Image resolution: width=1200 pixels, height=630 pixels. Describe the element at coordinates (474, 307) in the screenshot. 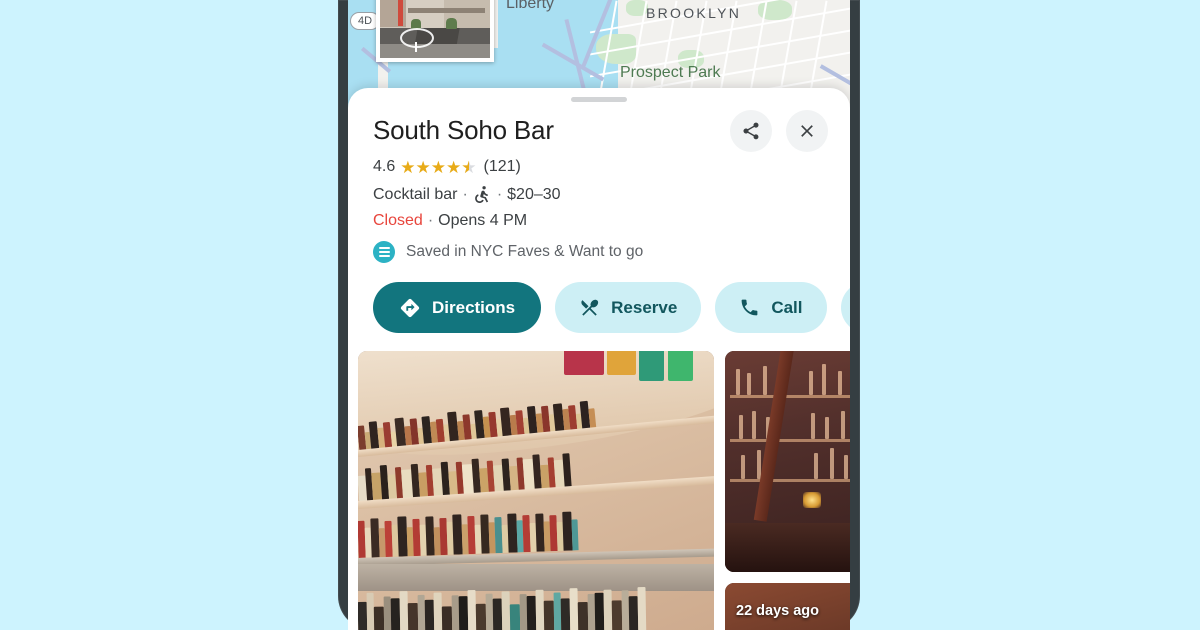

I see `directions-label: Directions` at that location.